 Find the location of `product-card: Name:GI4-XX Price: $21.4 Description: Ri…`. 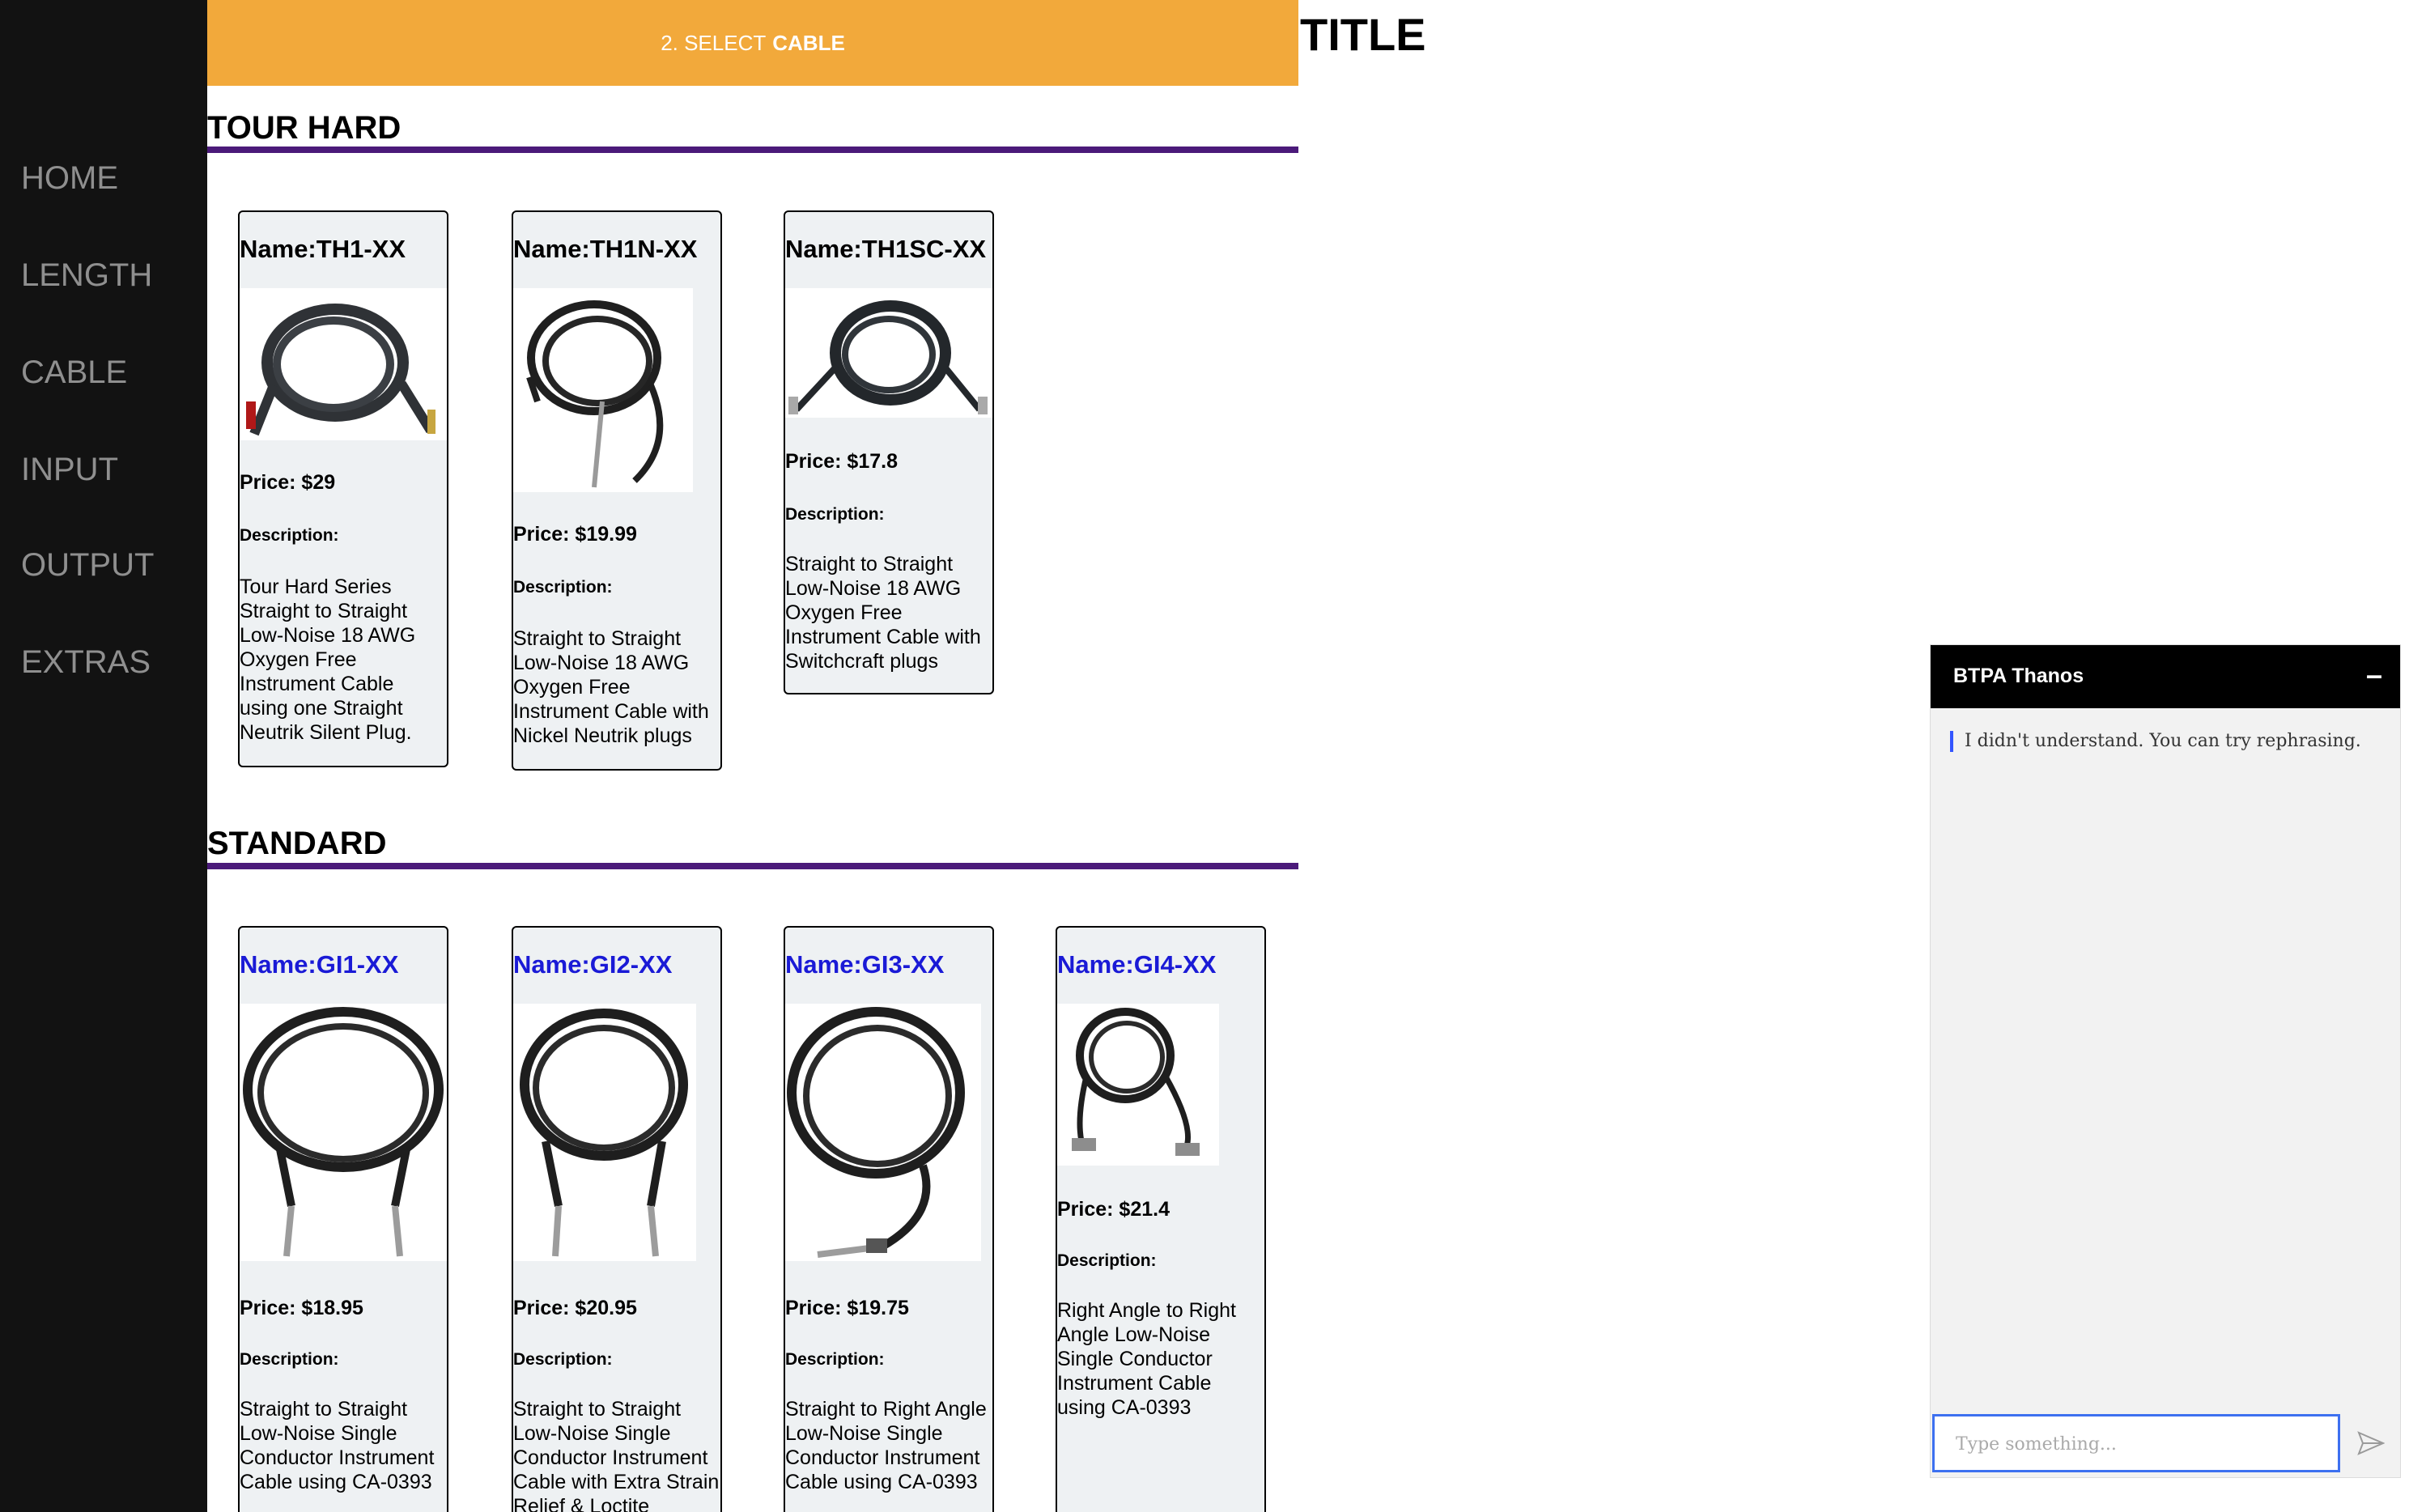

product-card: Name:GI4-XX Price: $21.4 Description: Ri… is located at coordinates (1161, 1219).